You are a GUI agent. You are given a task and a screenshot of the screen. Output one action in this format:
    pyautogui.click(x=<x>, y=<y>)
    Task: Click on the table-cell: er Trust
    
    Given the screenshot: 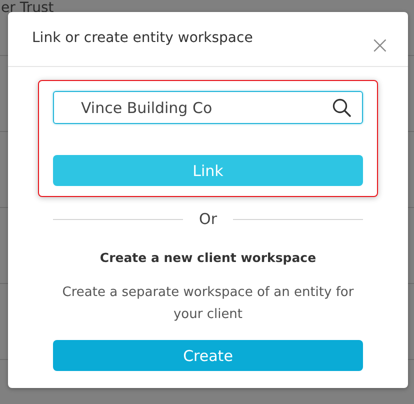 What is the action you would take?
    pyautogui.click(x=27, y=8)
    